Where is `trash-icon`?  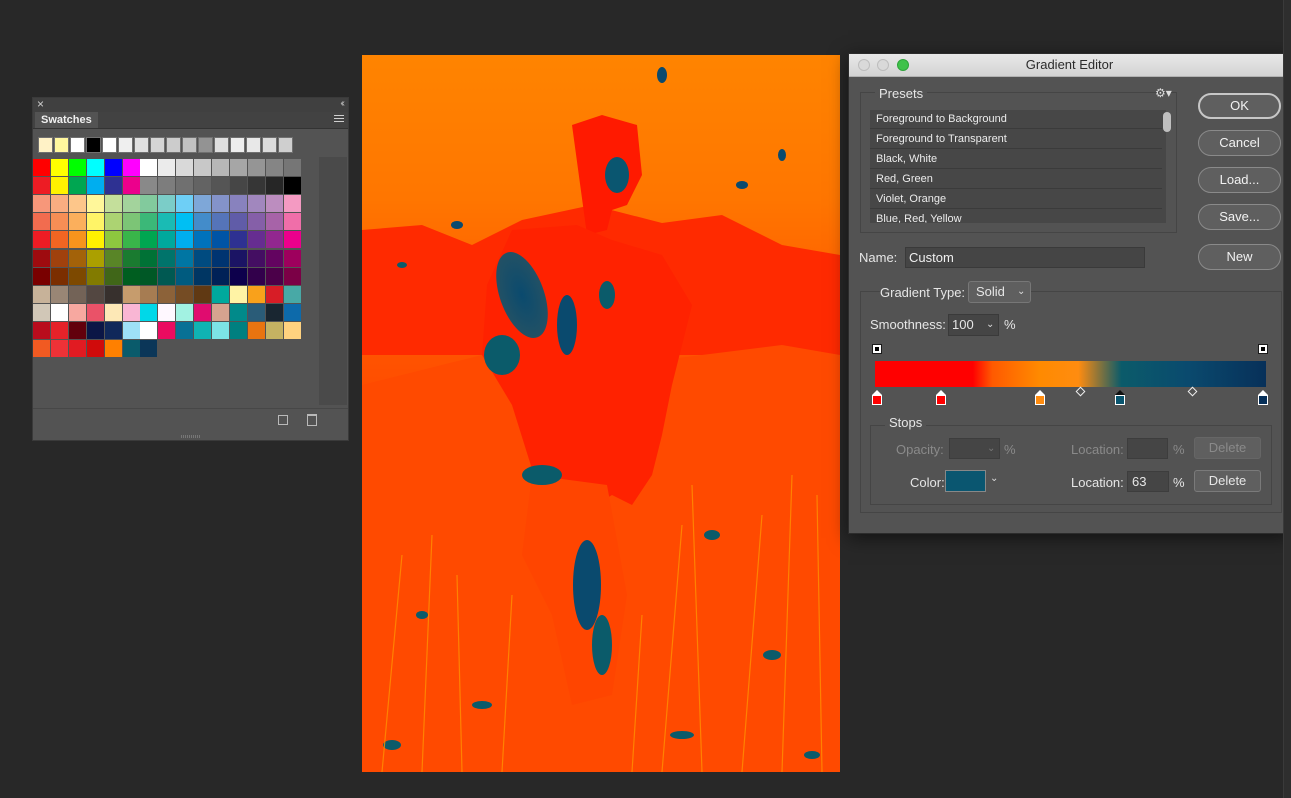 trash-icon is located at coordinates (312, 420).